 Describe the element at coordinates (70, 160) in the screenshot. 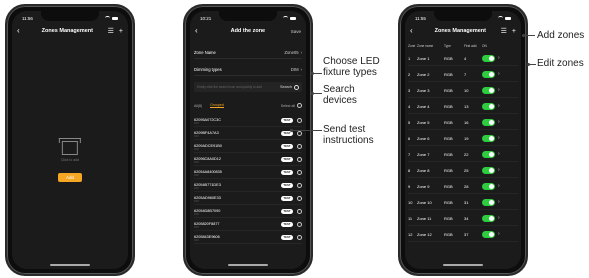

I see `empty-text: Click to add` at that location.